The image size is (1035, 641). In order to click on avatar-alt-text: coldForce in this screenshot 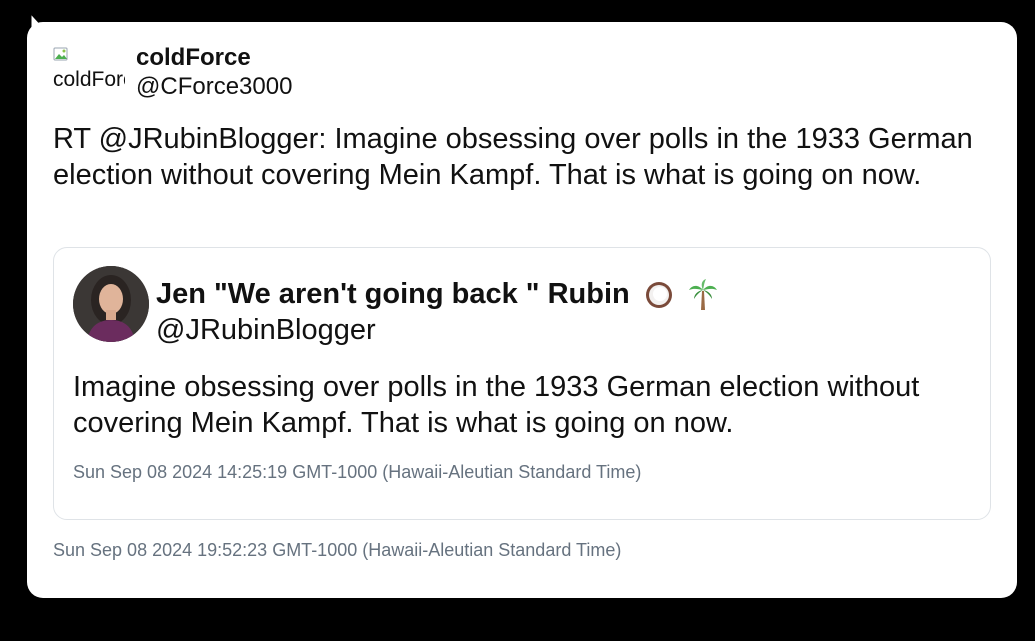, I will do `click(89, 79)`.